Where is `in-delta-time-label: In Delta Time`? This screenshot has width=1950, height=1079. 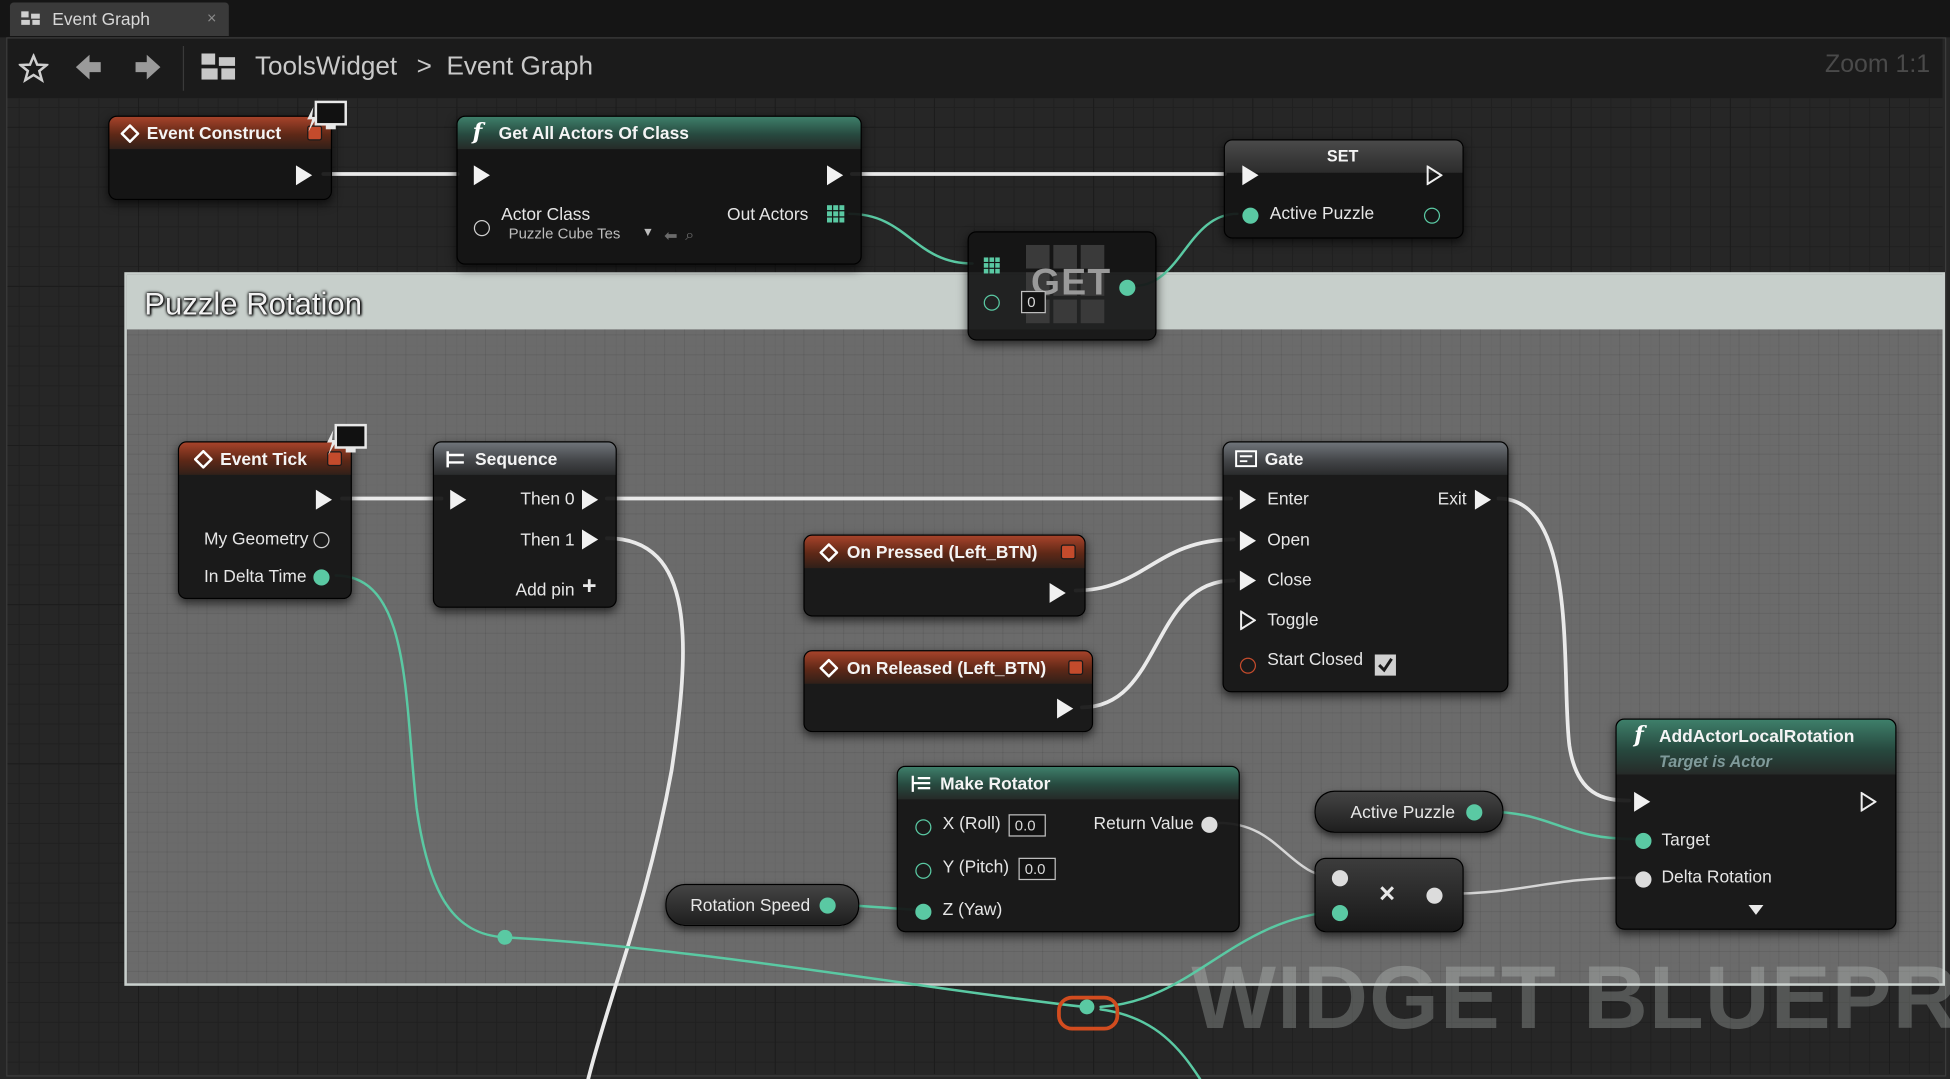
in-delta-time-label: In Delta Time is located at coordinates (255, 575).